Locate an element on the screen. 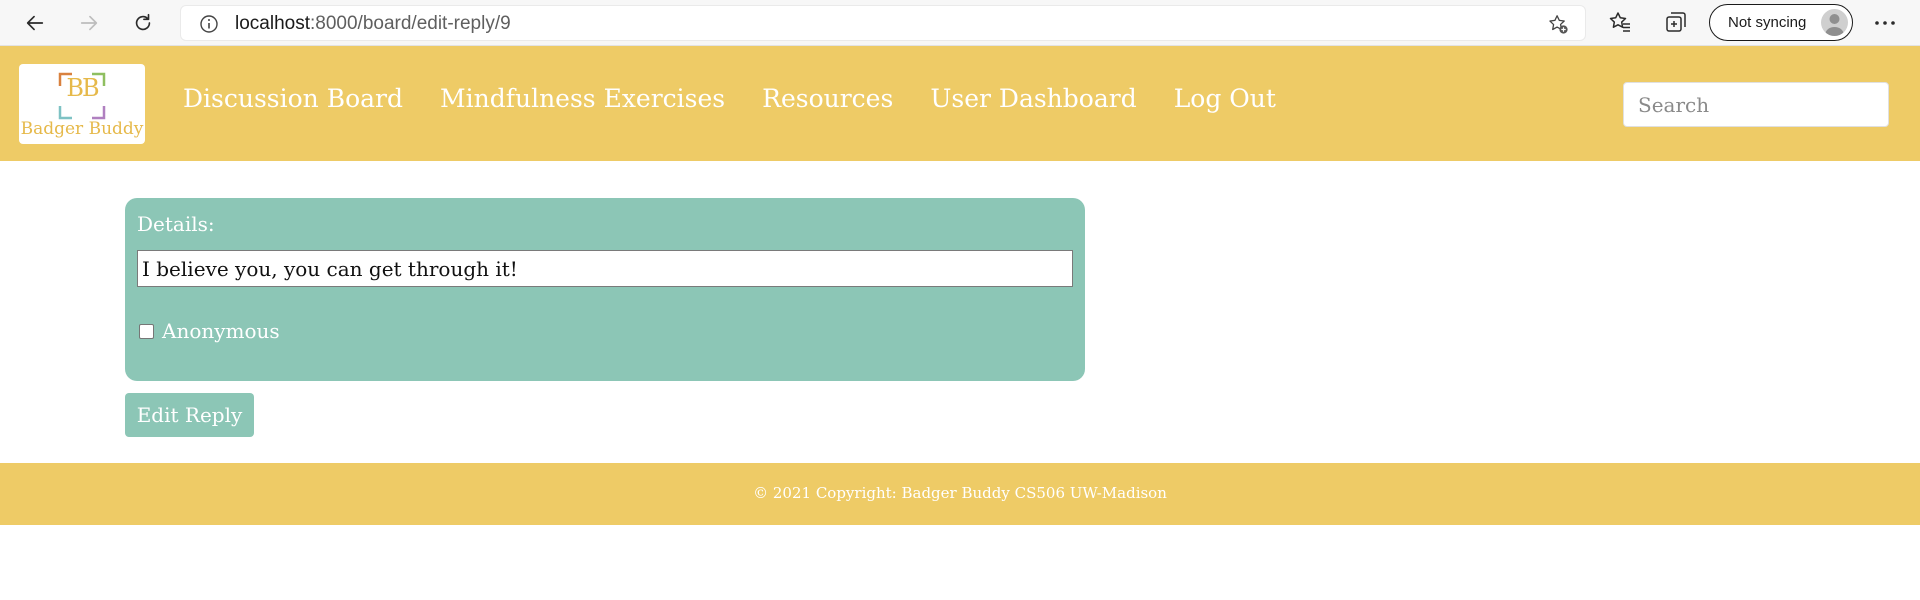  nav-mindfulness-exercises: Mindfulness Exercises is located at coordinates (582, 98).